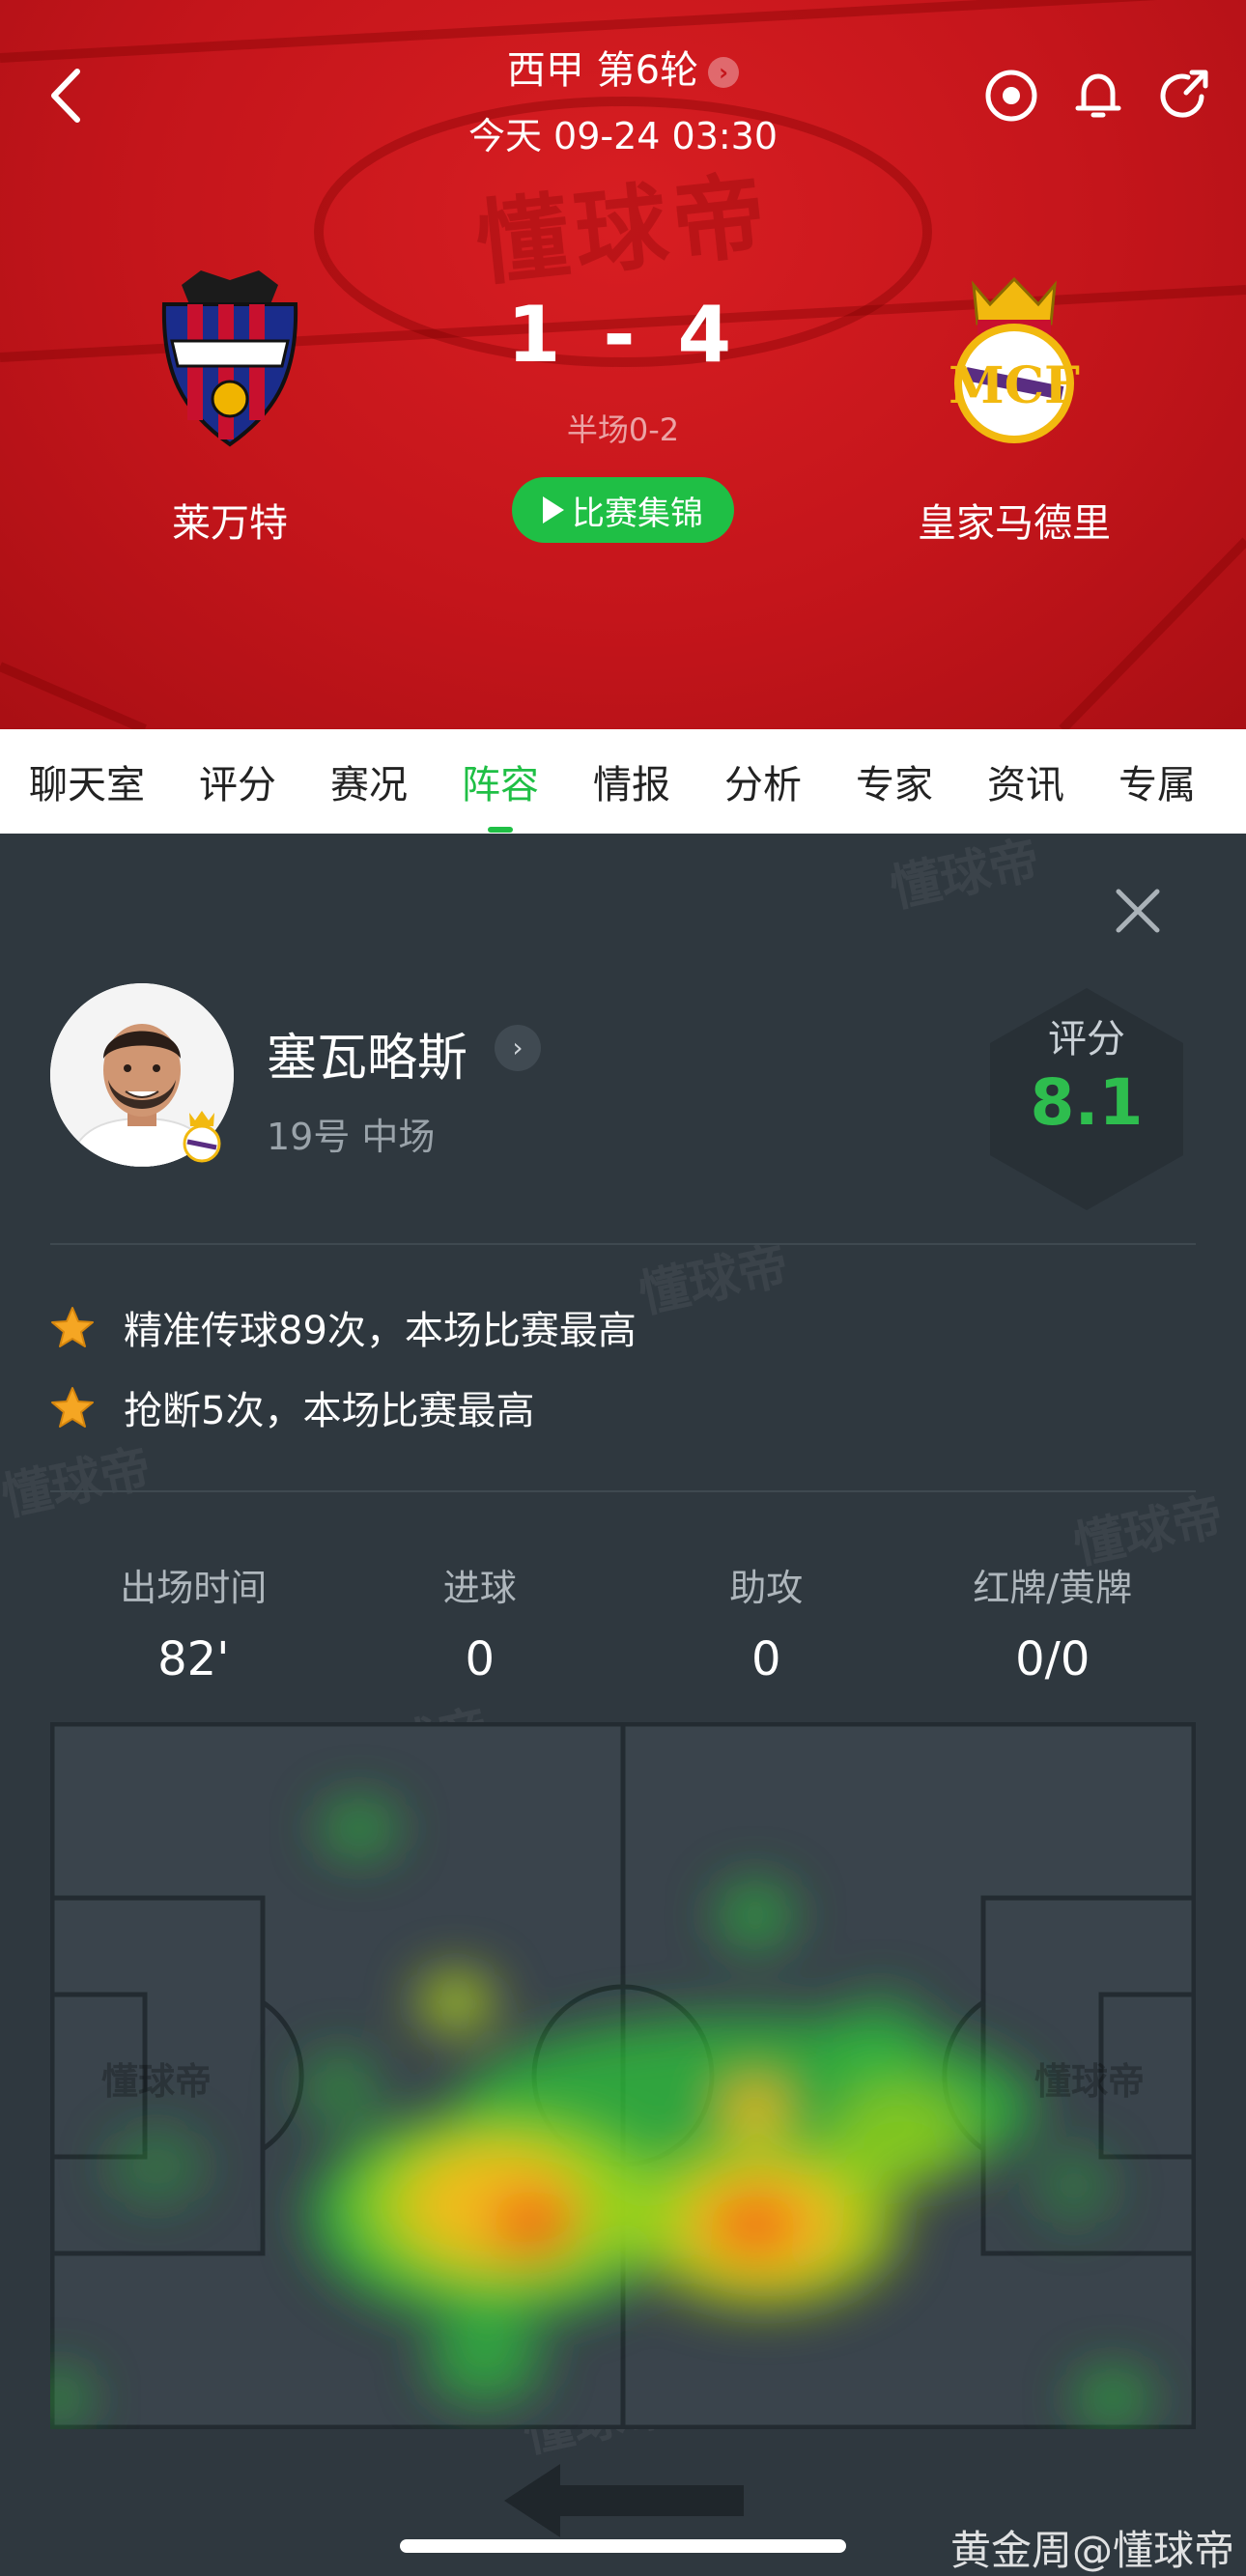 The image size is (1246, 2576). What do you see at coordinates (202, 1137) in the screenshot?
I see `club-badge-icon` at bounding box center [202, 1137].